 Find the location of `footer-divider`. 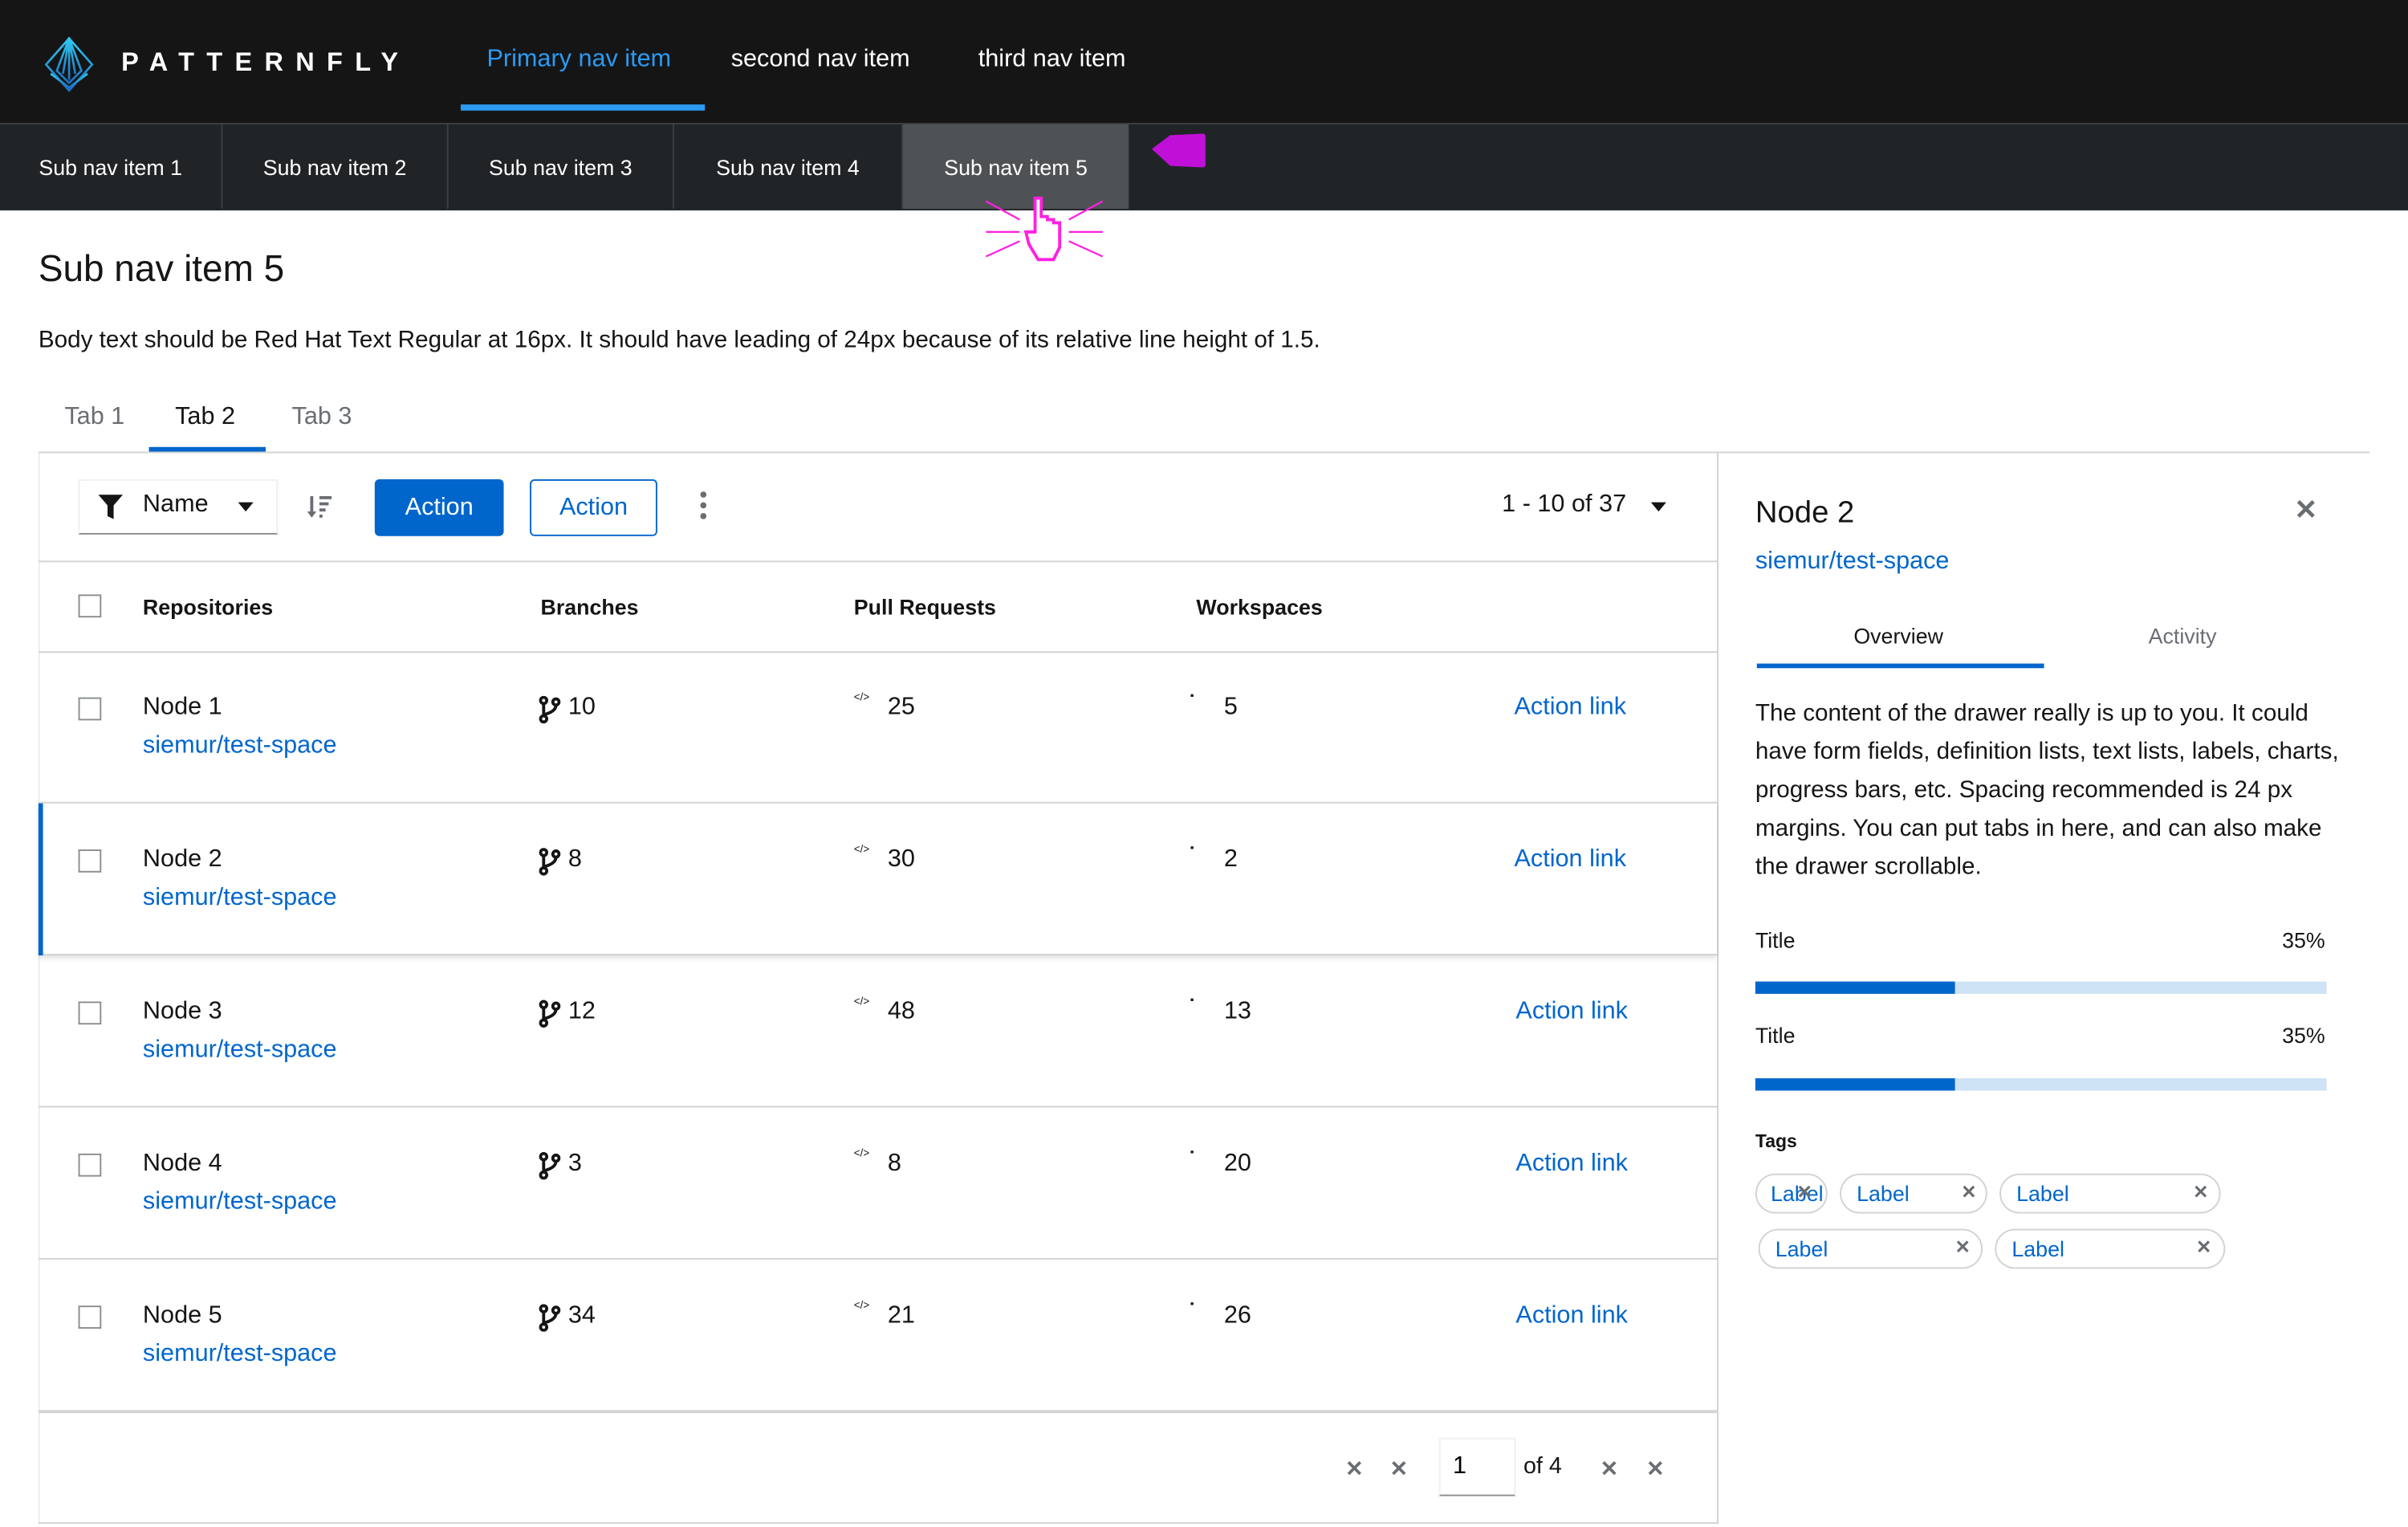

footer-divider is located at coordinates (878, 1413).